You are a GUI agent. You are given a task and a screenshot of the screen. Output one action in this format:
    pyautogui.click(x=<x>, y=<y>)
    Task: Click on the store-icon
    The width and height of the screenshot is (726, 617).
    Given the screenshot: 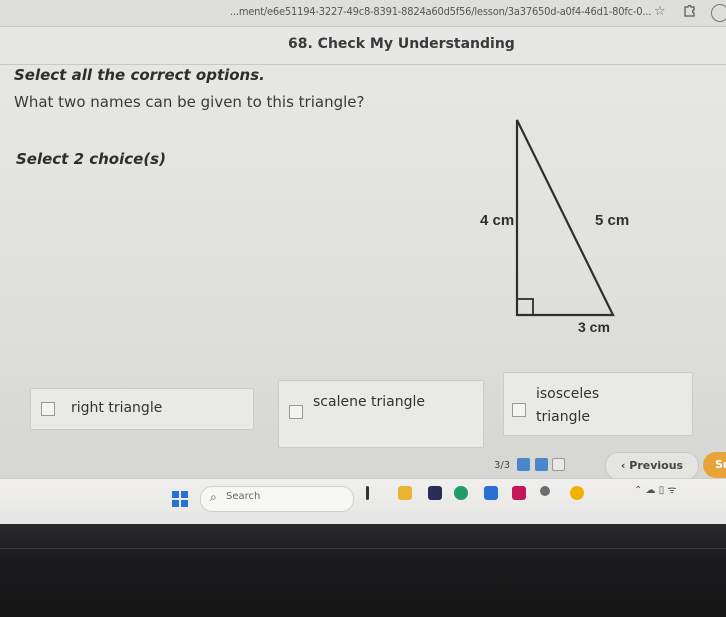 What is the action you would take?
    pyautogui.click(x=491, y=493)
    